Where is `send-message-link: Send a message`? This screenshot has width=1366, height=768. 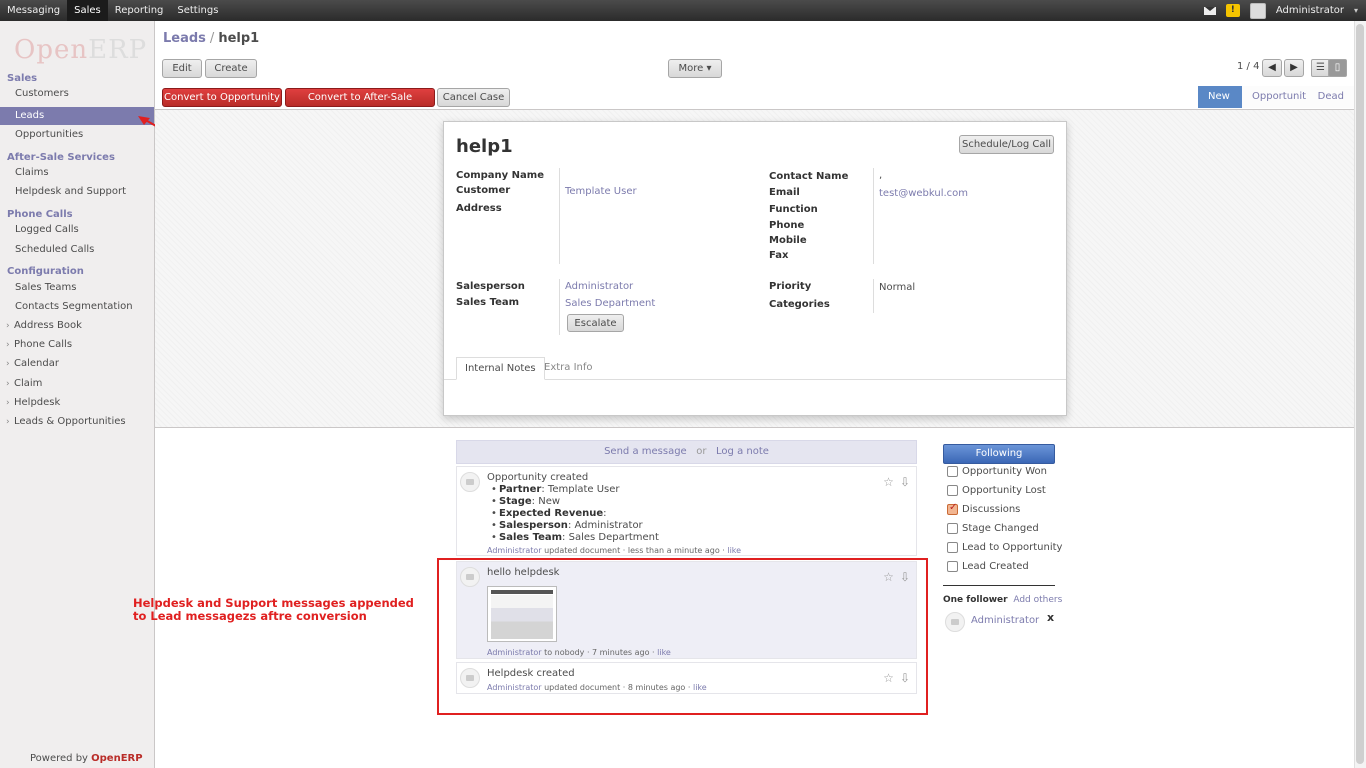
send-message-link: Send a message is located at coordinates (645, 451).